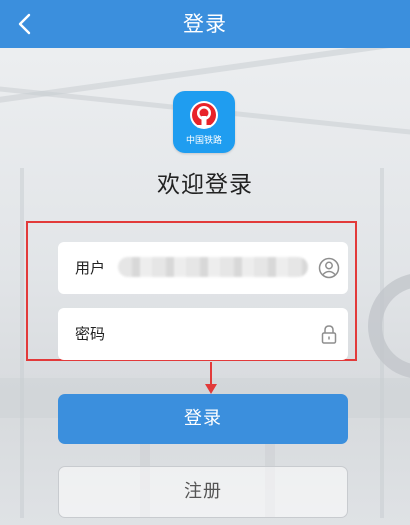 The width and height of the screenshot is (410, 525). What do you see at coordinates (205, 185) in the screenshot?
I see `welcome-heading: 欢迎登录` at bounding box center [205, 185].